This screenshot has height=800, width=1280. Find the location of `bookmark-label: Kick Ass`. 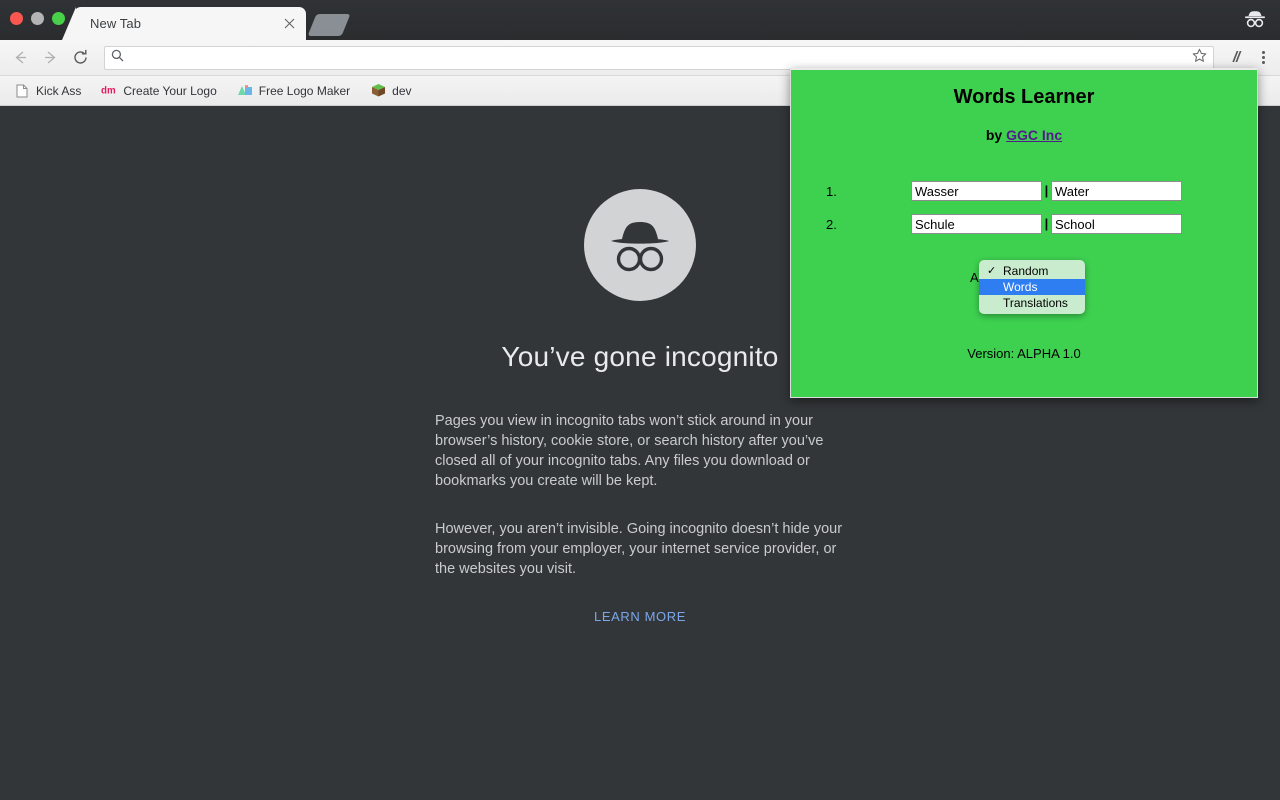

bookmark-label: Kick Ass is located at coordinates (59, 90).